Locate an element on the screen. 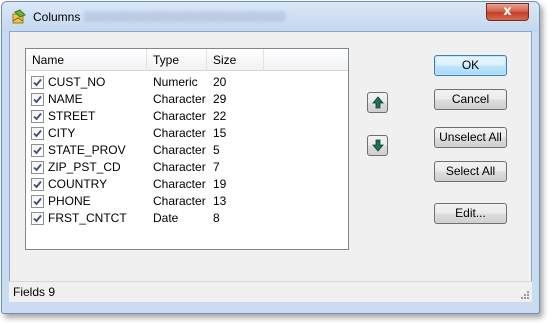 This screenshot has height=324, width=553. header-name: Name is located at coordinates (86, 60).